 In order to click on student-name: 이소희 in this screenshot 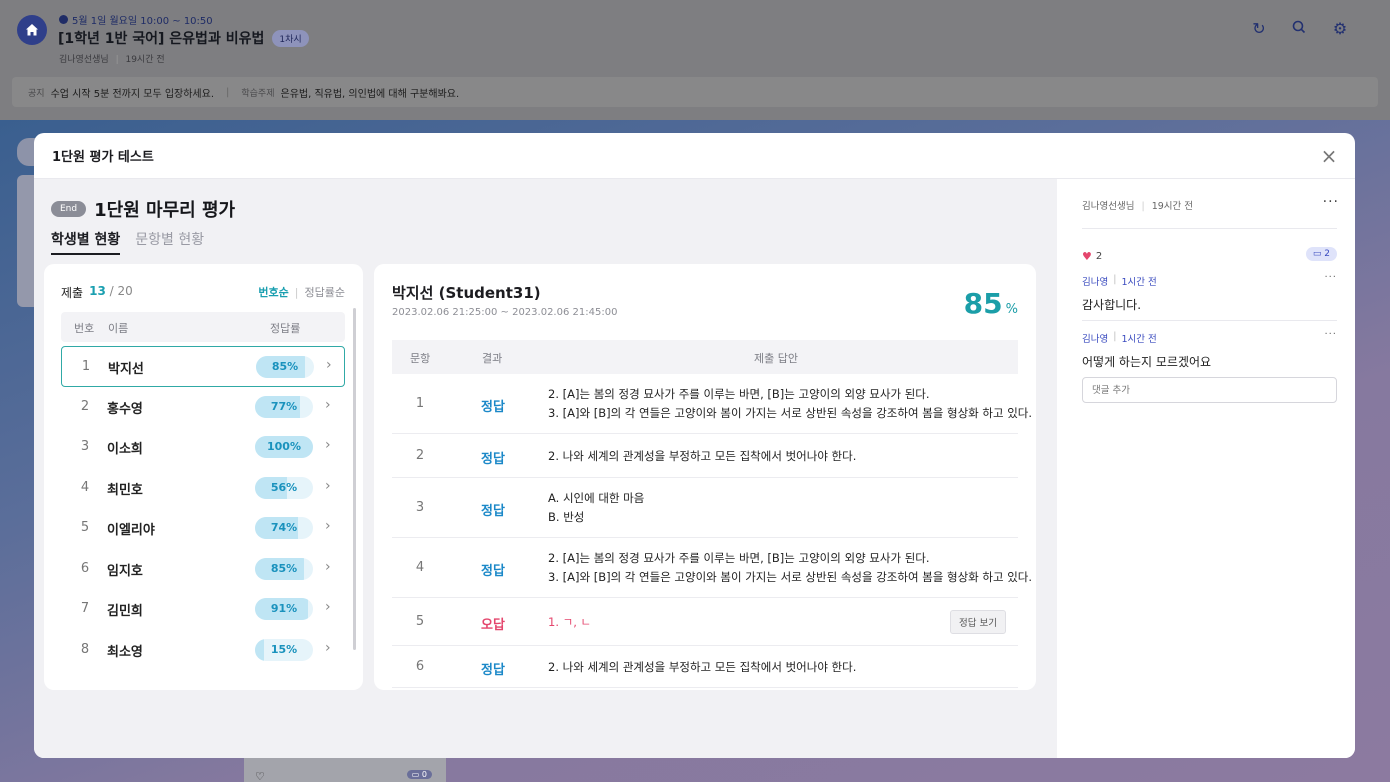, I will do `click(125, 449)`.